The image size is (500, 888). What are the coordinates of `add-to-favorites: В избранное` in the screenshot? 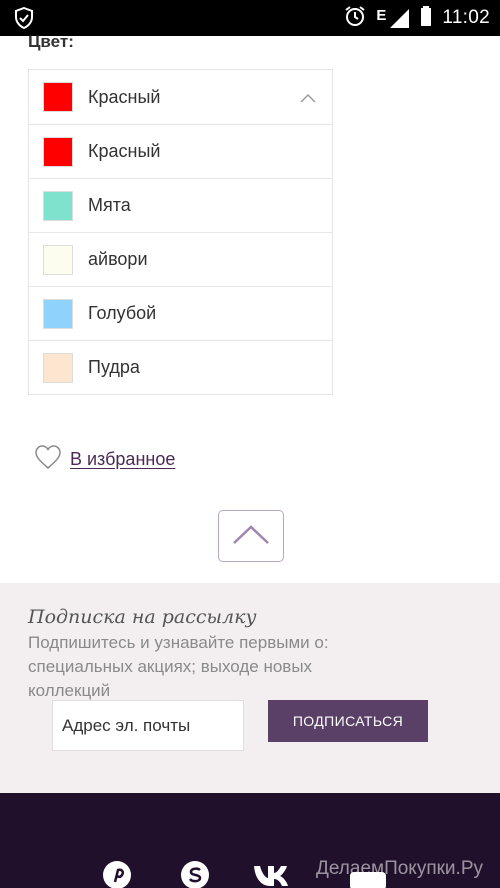 It's located at (104, 459).